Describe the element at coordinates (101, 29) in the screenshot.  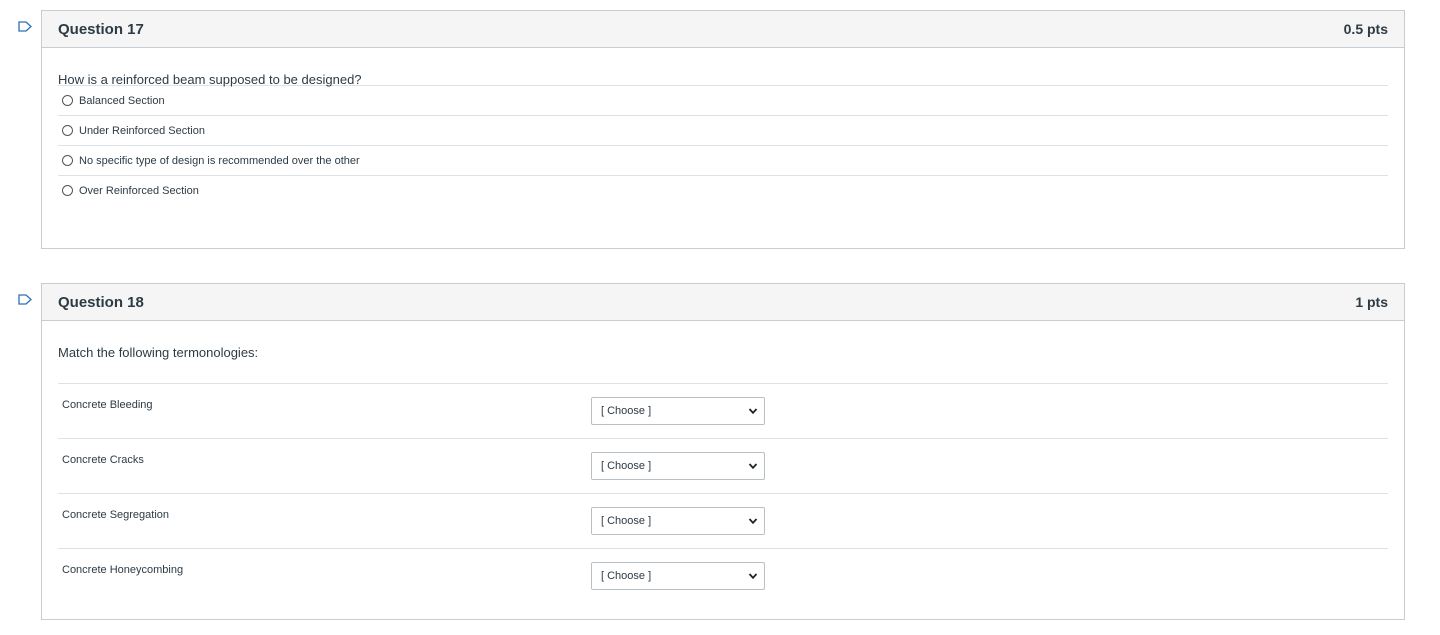
I see `question-title: Question 17` at that location.